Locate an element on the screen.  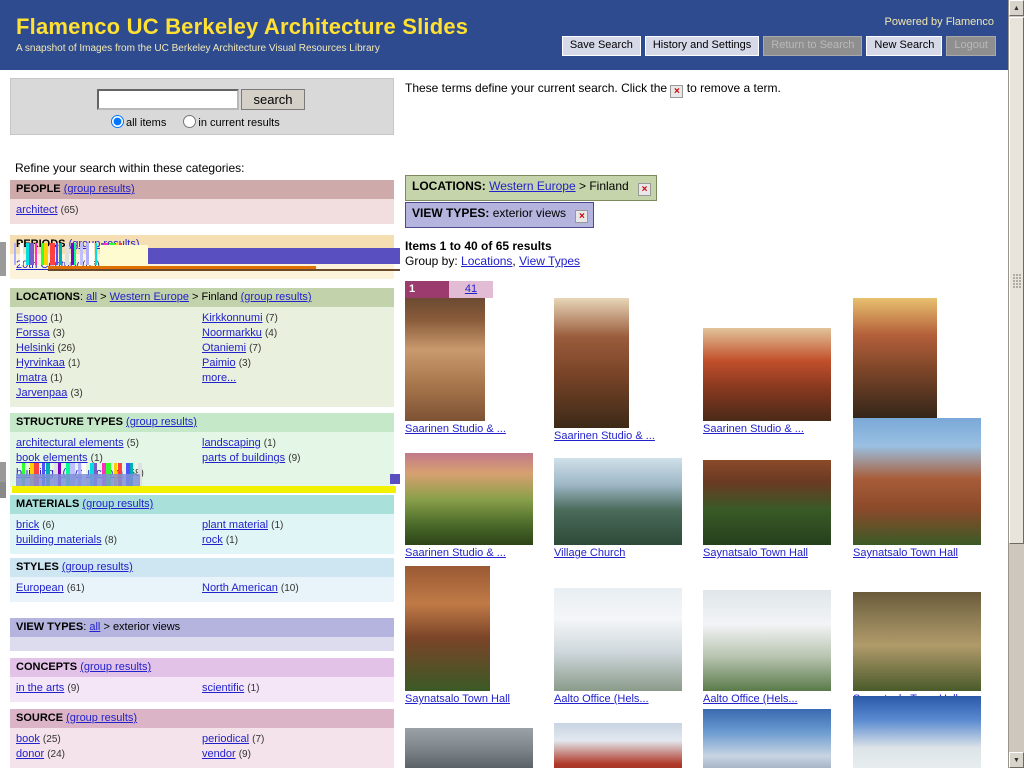
facet-item-link: plant material is located at coordinates (235, 525).